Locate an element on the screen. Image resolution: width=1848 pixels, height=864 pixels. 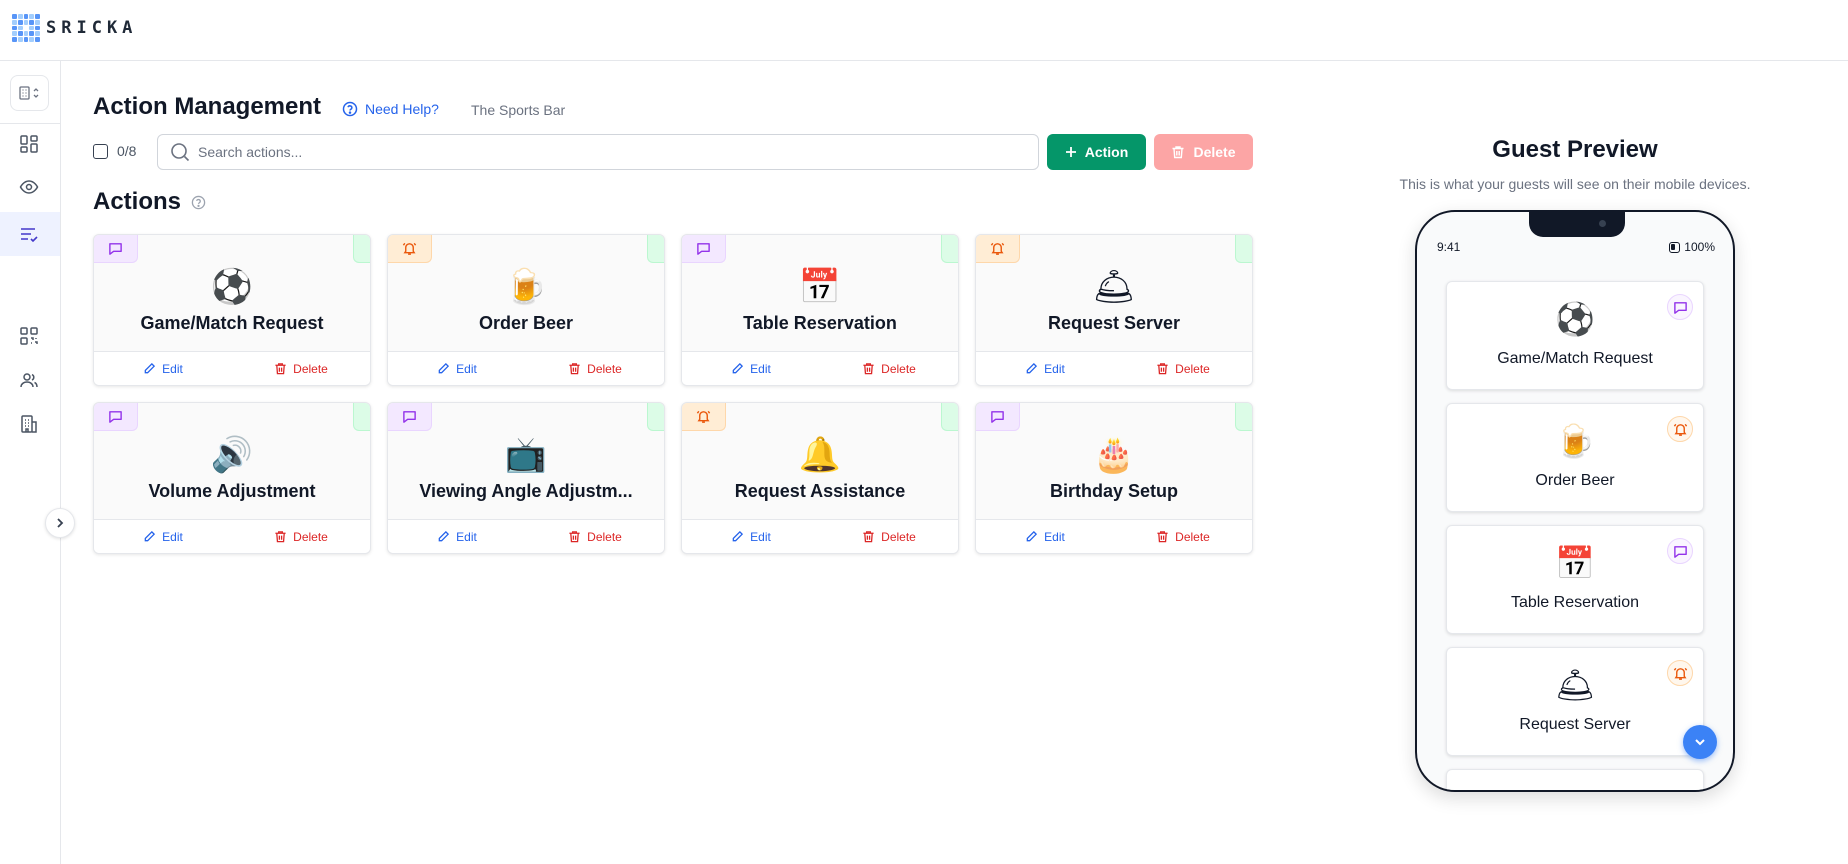
action-card: 🔊 Volume Adjustment Edit Delete is located at coordinates (232, 478).